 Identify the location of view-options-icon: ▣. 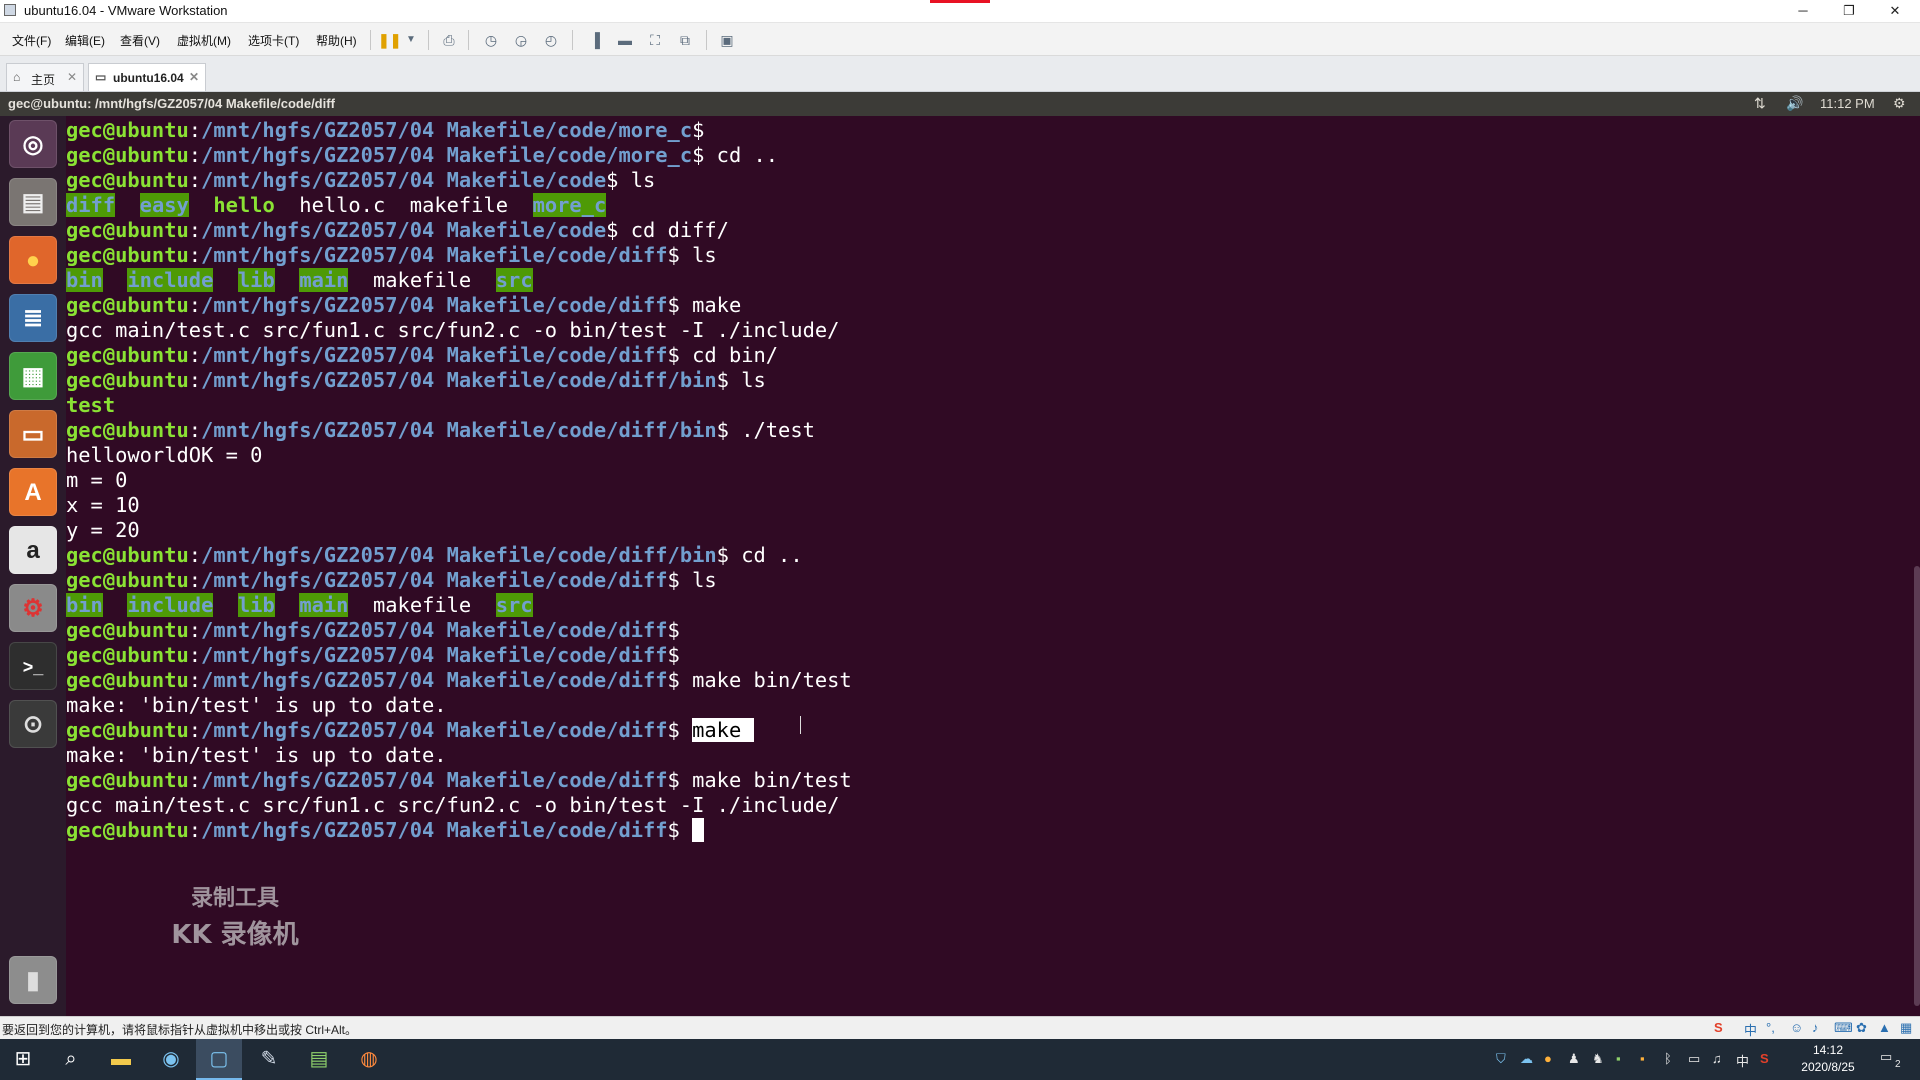
(727, 40).